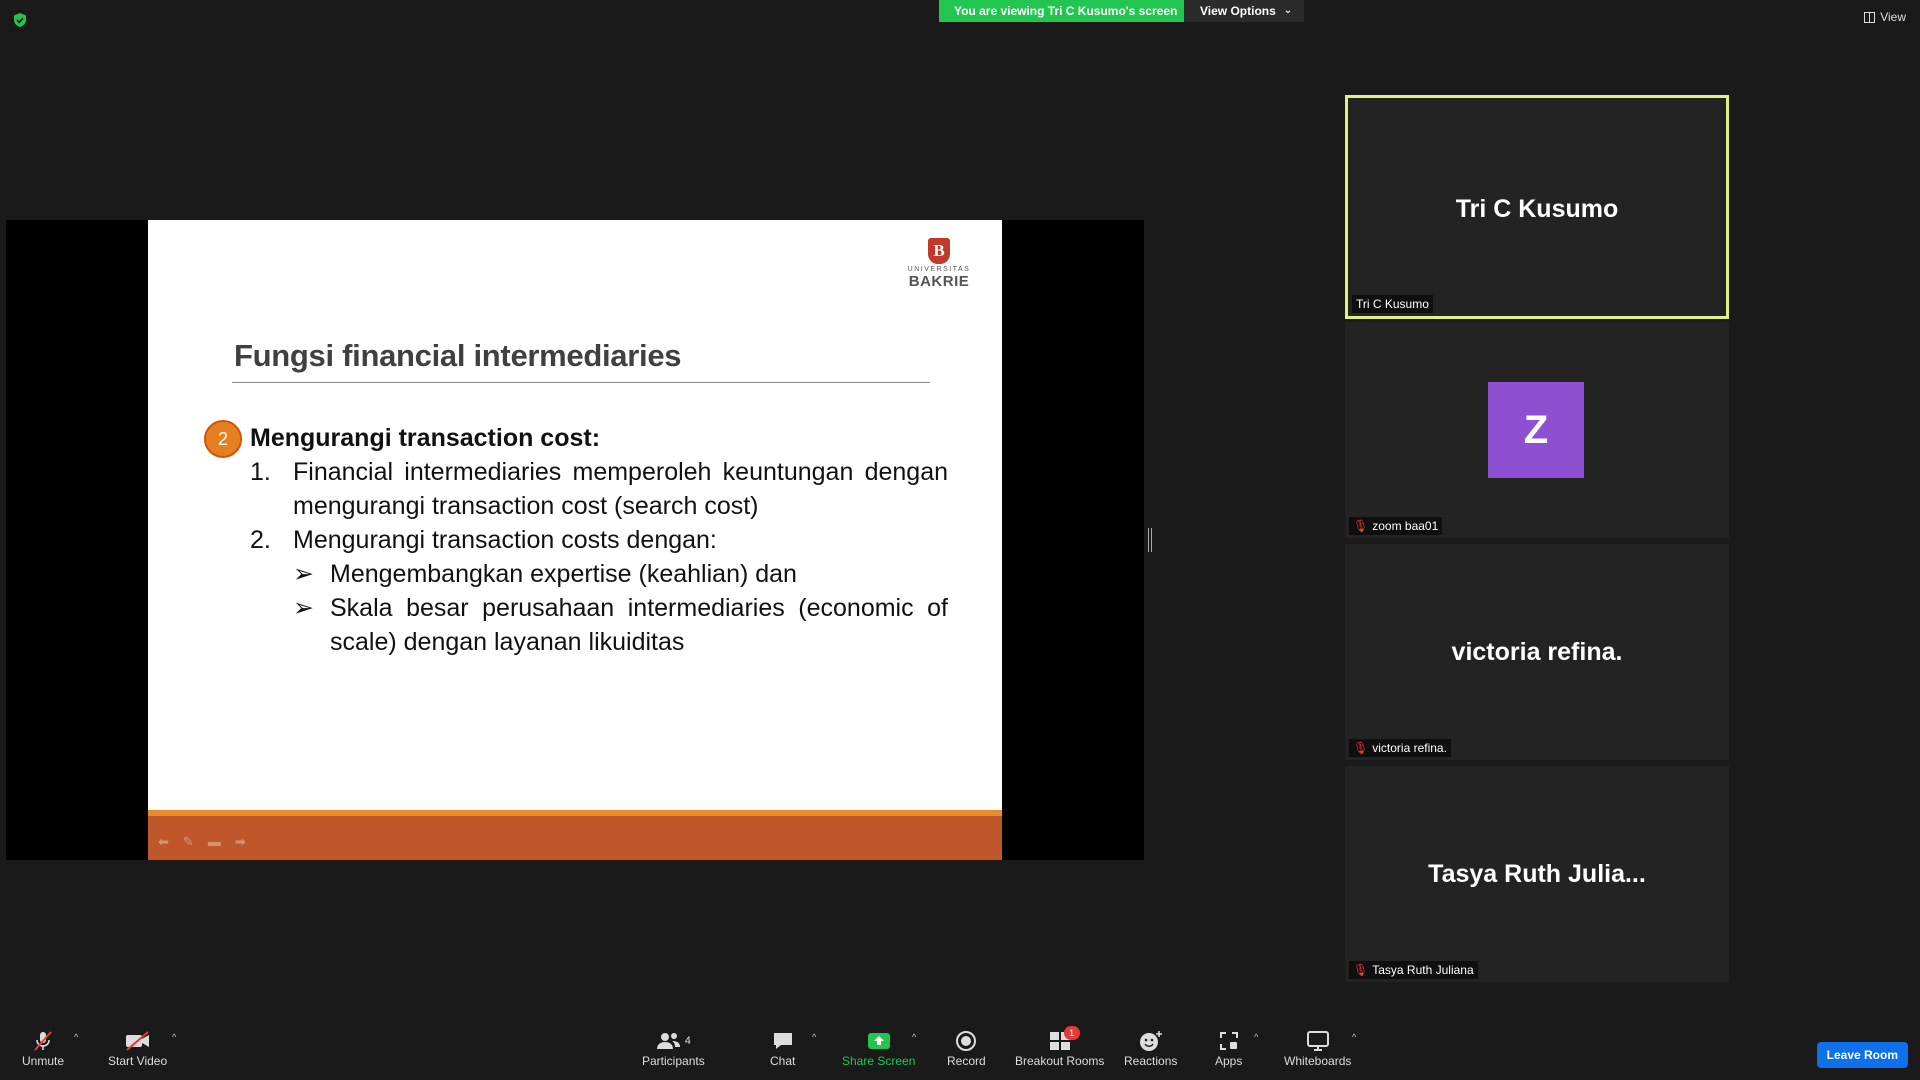  Describe the element at coordinates (1288, 10) in the screenshot. I see `chevron-down-icon: ⌄` at that location.